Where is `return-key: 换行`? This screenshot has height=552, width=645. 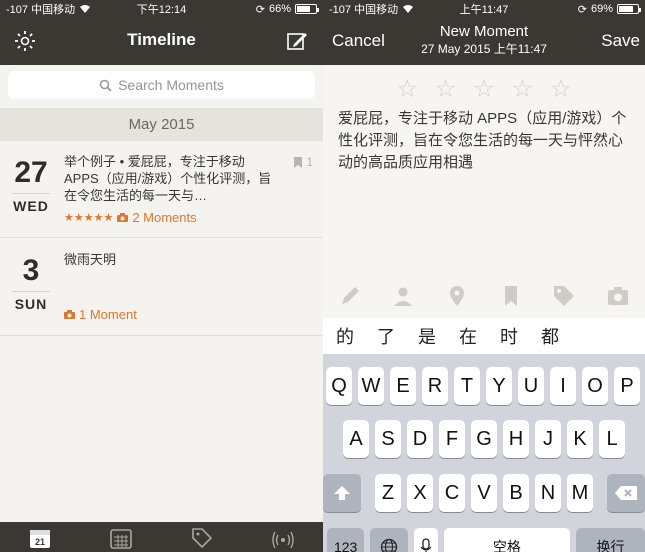
return-key: 换行 is located at coordinates (610, 540).